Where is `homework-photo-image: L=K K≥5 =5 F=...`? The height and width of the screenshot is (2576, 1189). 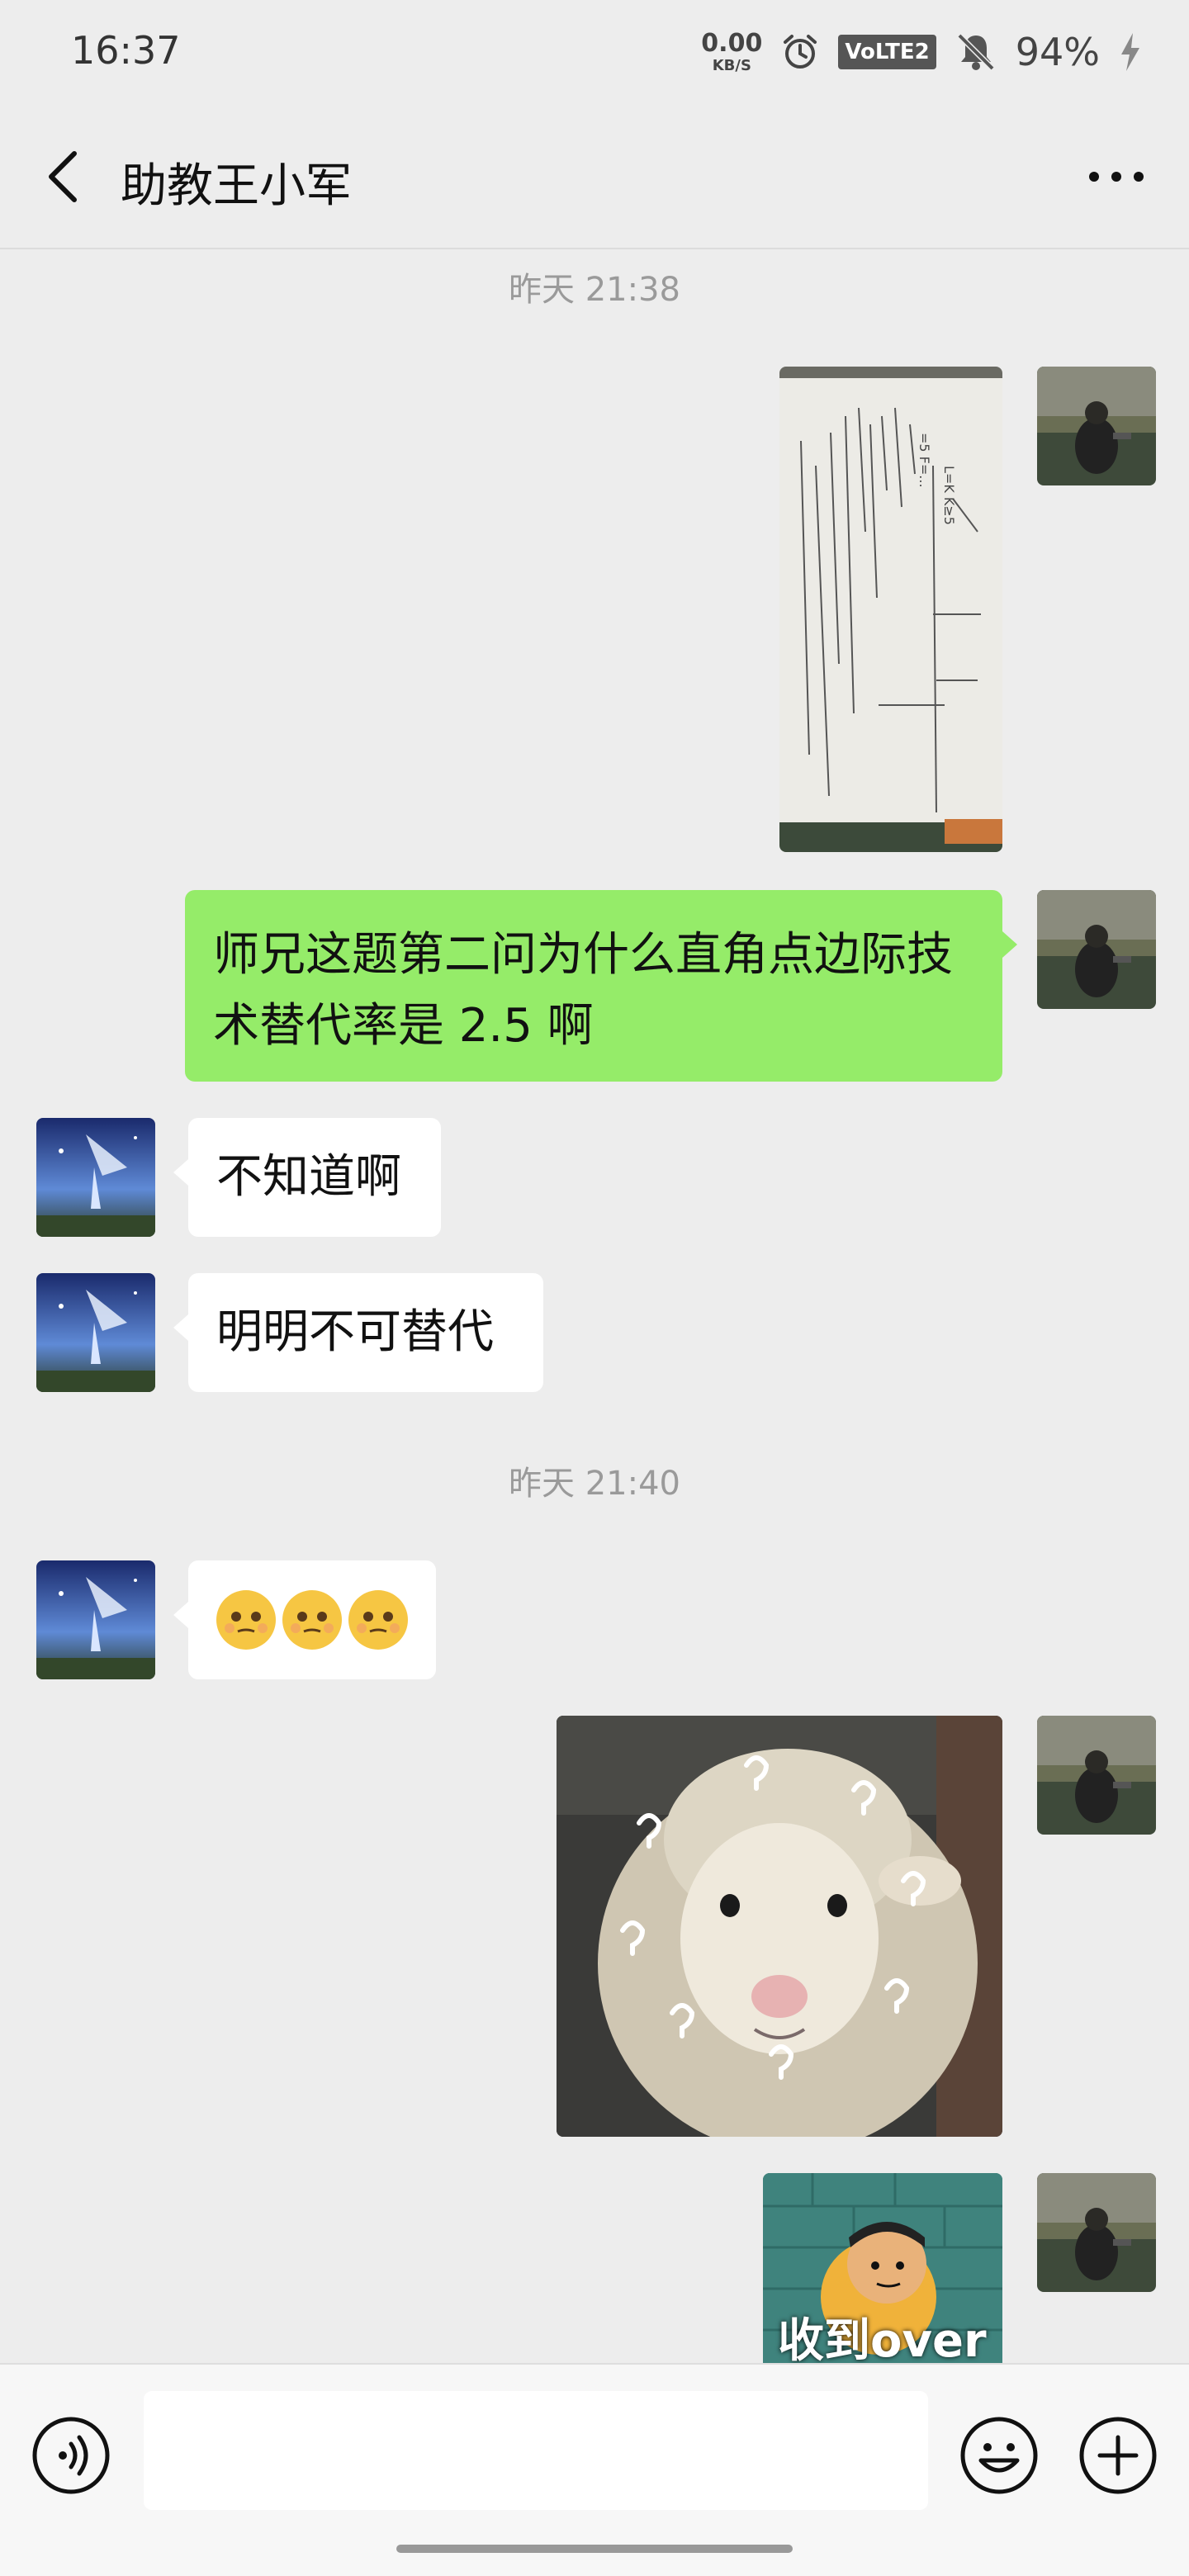 homework-photo-image: L=K K≥5 =5 F=... is located at coordinates (890, 609).